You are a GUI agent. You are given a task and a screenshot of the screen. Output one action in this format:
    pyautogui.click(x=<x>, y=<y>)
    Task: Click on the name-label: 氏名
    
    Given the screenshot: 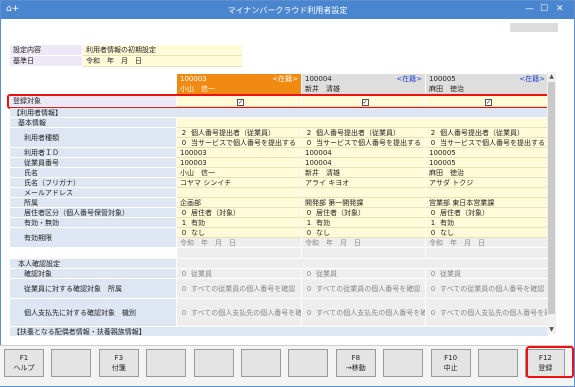 What is the action you would take?
    pyautogui.click(x=93, y=173)
    